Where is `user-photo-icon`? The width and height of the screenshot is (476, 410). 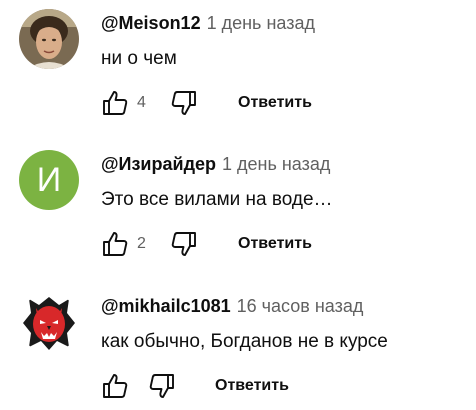
user-photo-icon is located at coordinates (49, 39).